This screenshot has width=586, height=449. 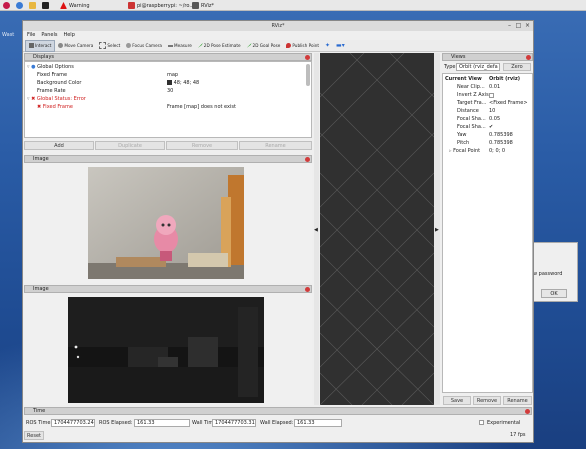 I want to click on files-launcher, so click(x=32, y=5).